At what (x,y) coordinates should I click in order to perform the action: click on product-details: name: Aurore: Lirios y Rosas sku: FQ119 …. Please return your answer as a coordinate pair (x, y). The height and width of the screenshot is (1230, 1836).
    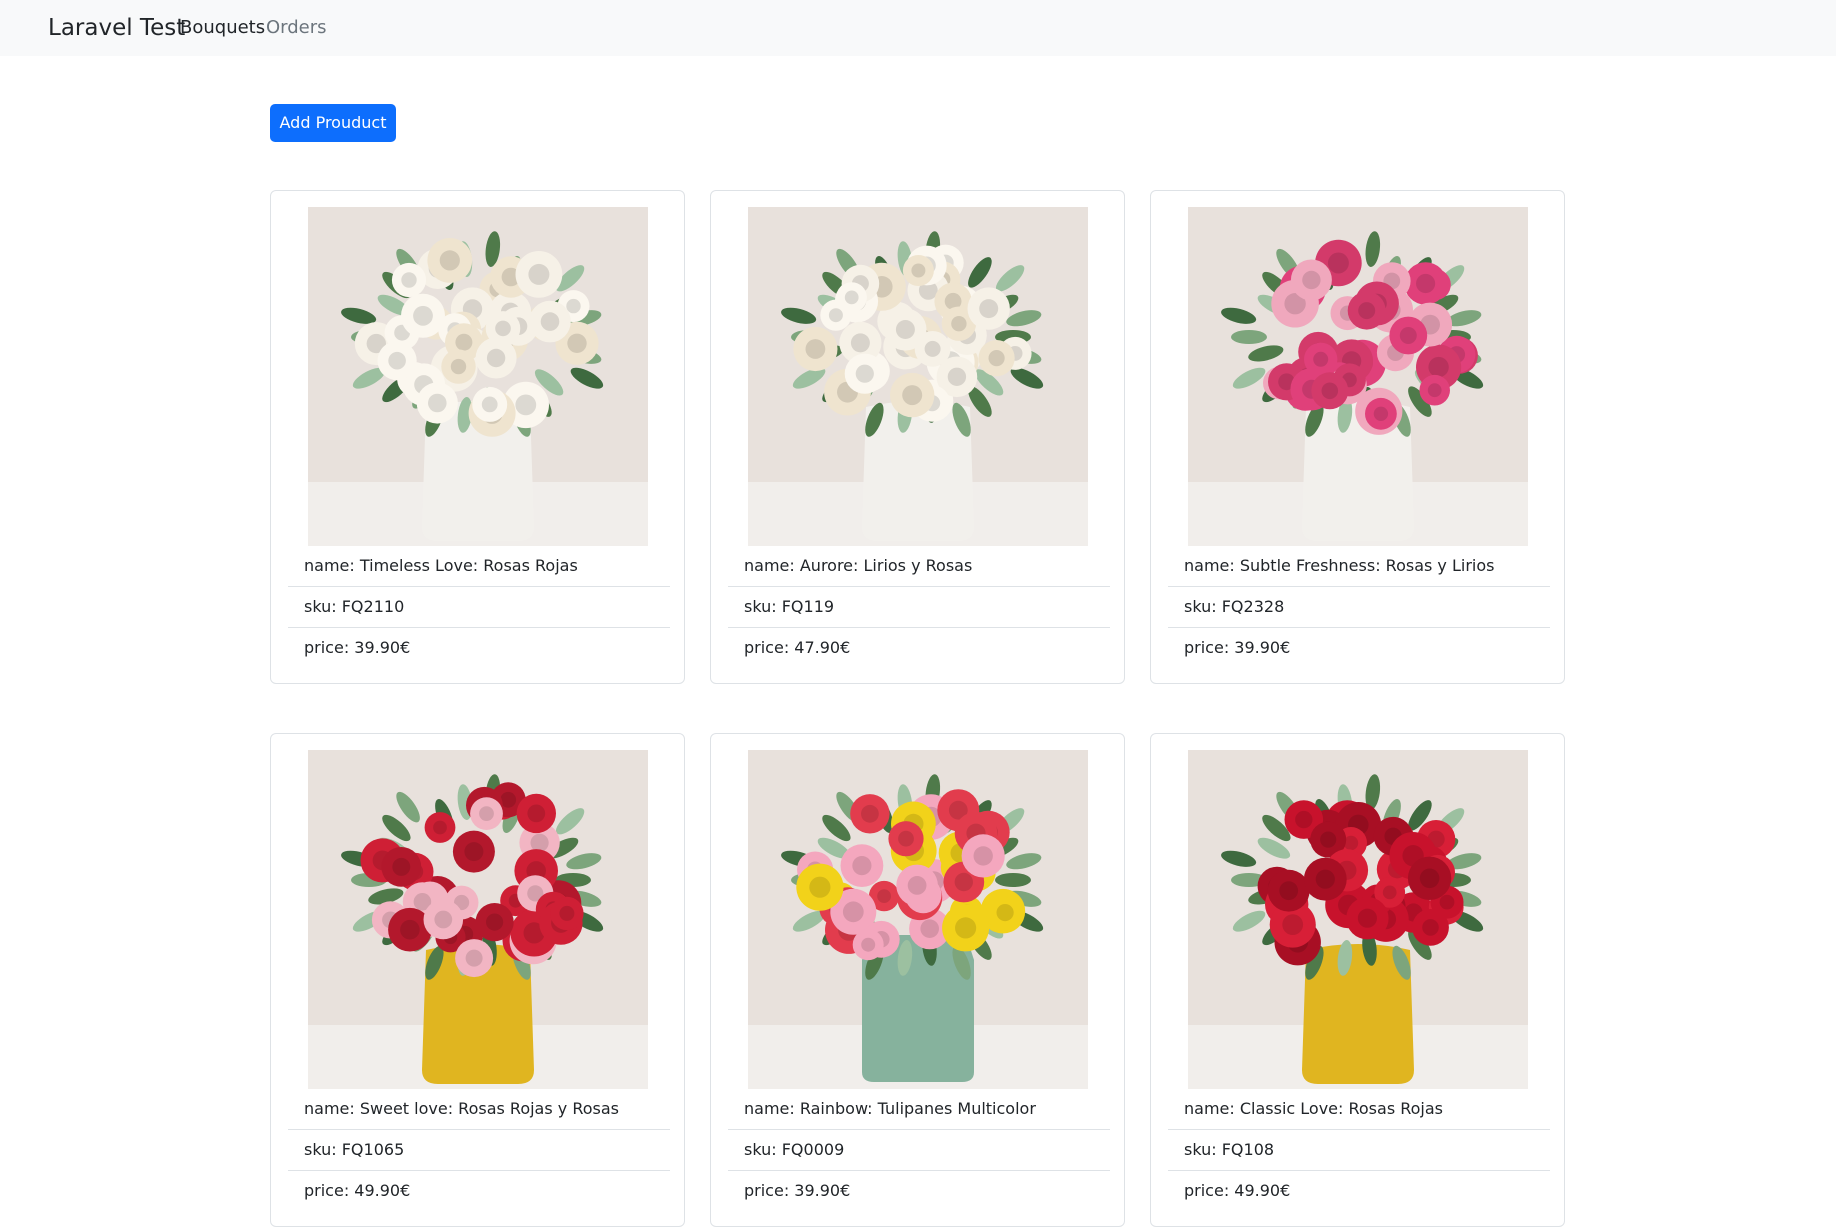
    Looking at the image, I should click on (919, 607).